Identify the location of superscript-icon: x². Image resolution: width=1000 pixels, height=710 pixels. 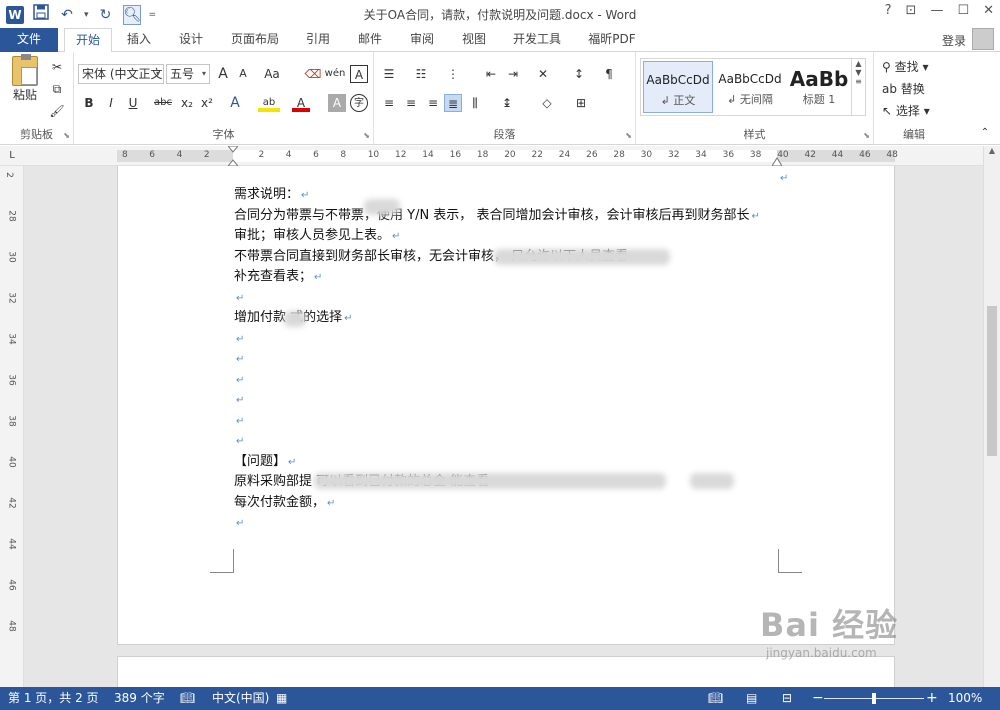
(207, 103).